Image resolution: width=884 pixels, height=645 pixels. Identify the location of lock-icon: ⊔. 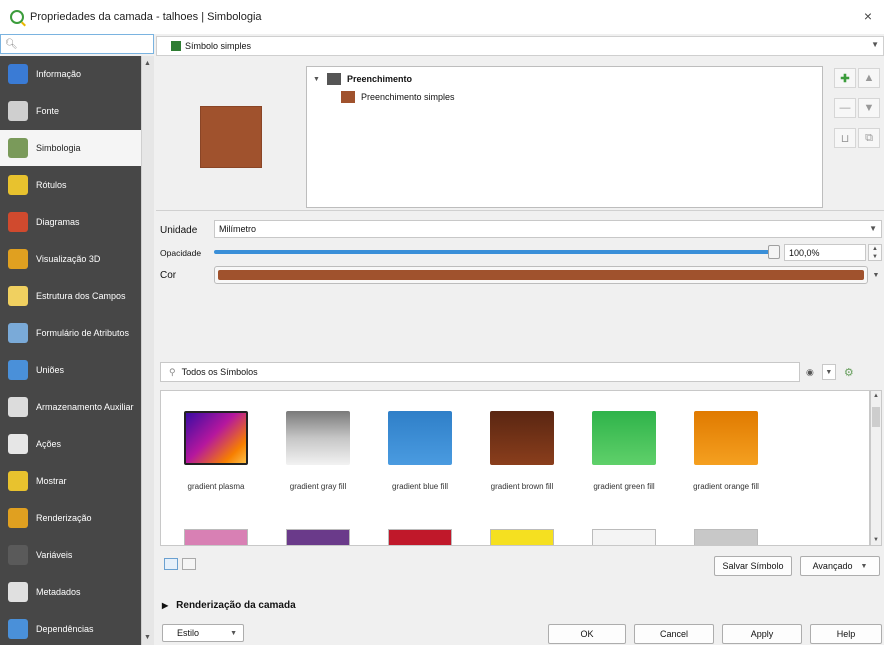
(845, 138).